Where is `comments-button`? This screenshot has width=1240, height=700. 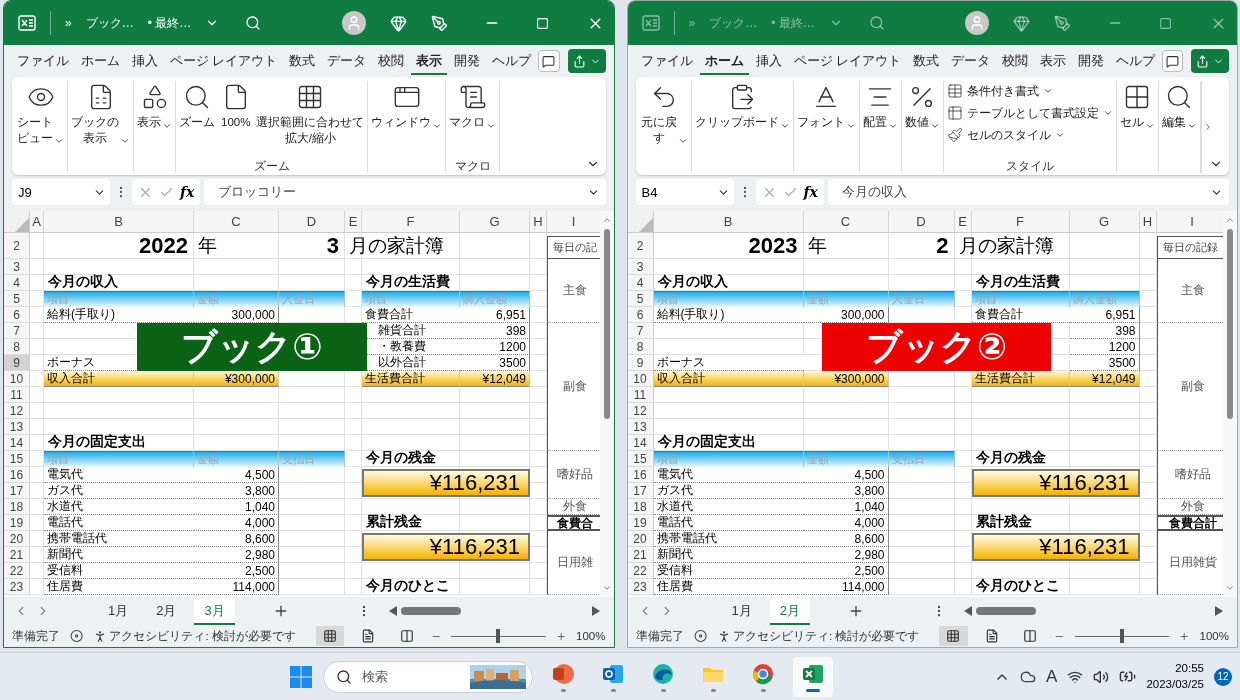 comments-button is located at coordinates (1172, 61).